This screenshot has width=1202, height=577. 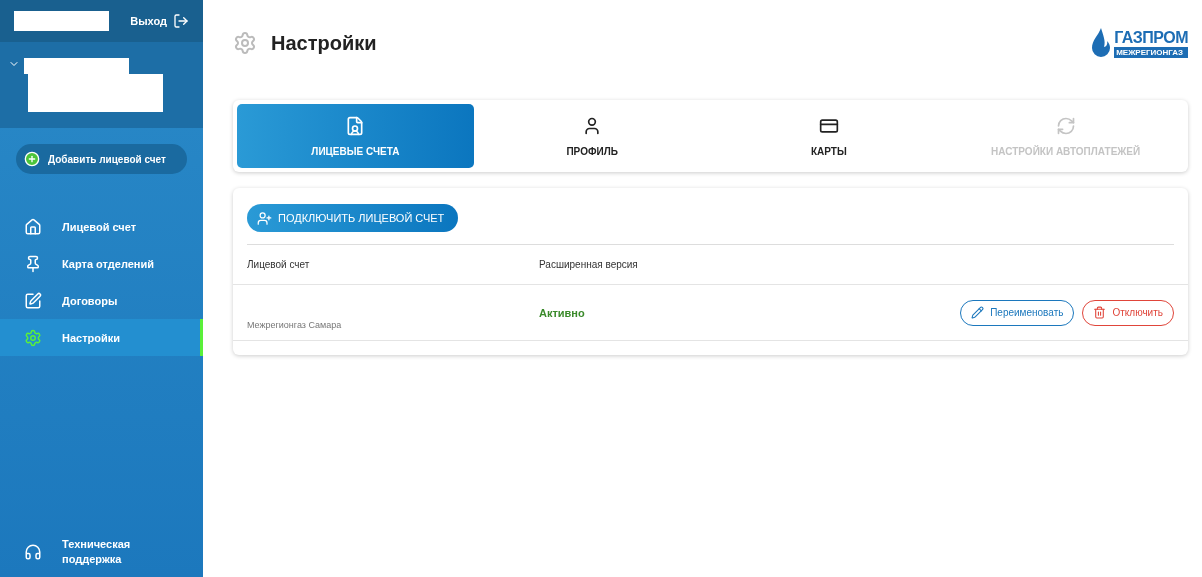 I want to click on column-header: Расширенная версия, so click(x=589, y=264).